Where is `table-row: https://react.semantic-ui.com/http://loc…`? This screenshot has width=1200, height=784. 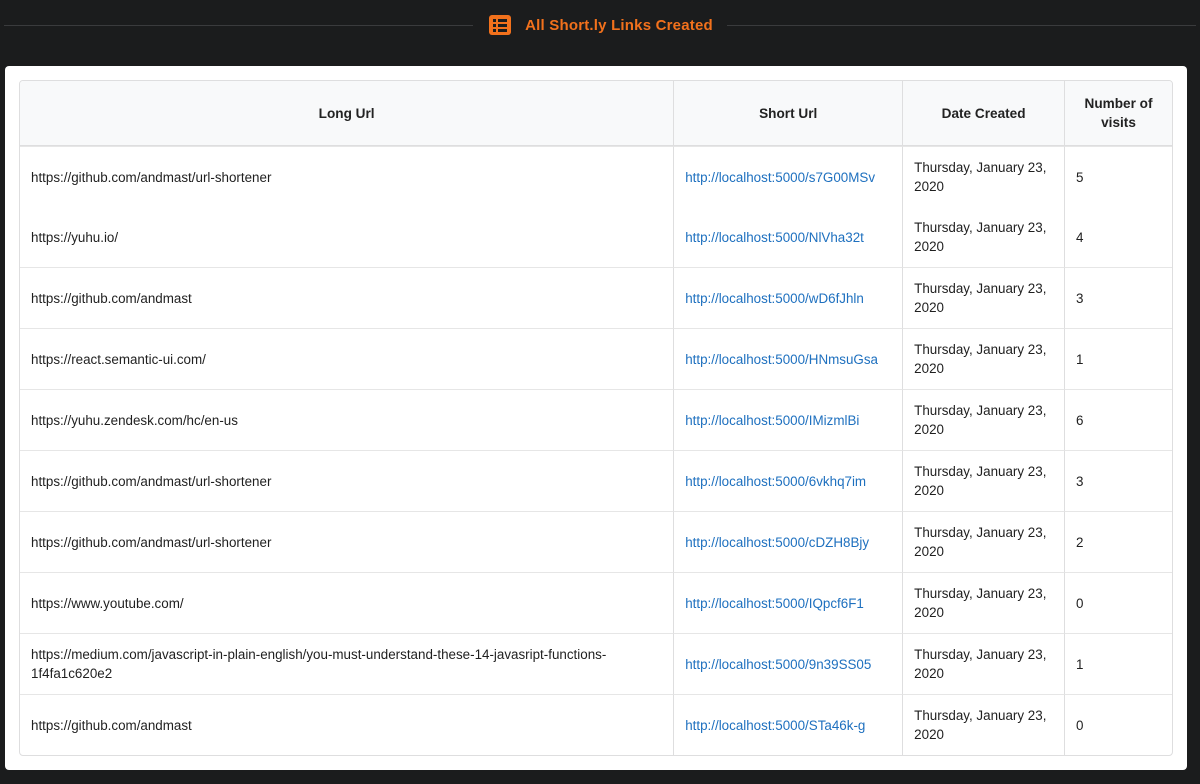 table-row: https://react.semantic-ui.com/http://loc… is located at coordinates (596, 358).